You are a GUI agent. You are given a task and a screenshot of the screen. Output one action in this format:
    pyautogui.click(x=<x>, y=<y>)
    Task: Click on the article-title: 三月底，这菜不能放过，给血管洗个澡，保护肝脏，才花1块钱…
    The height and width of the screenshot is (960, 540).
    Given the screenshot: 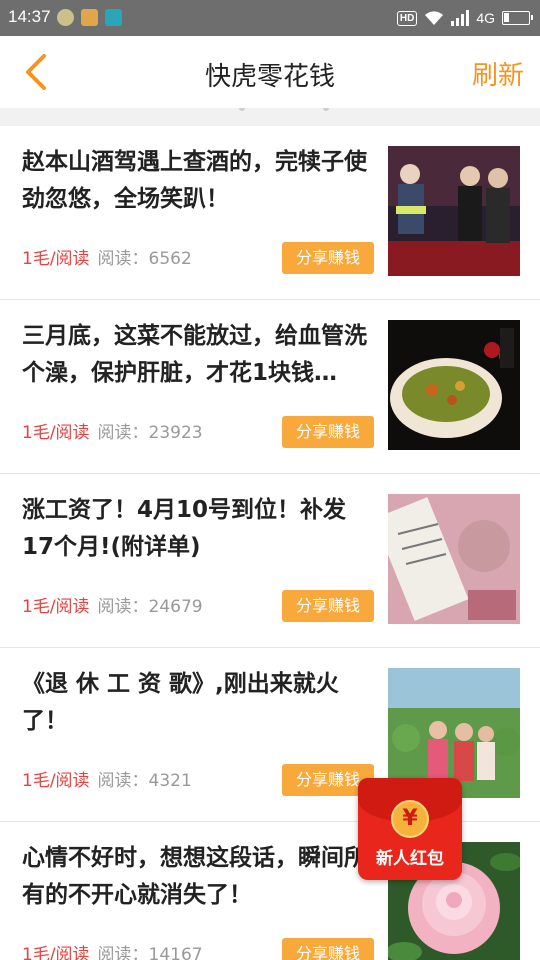 What is the action you would take?
    pyautogui.click(x=198, y=355)
    